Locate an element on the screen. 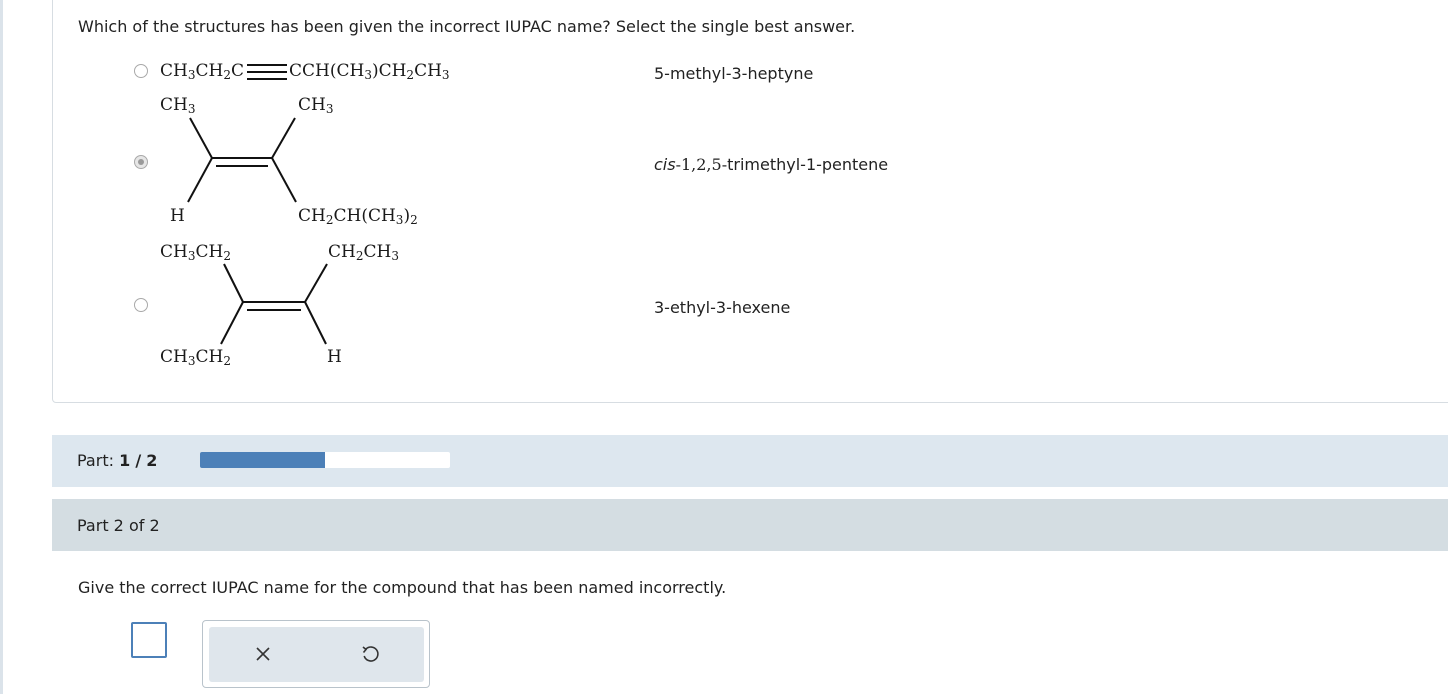 The height and width of the screenshot is (694, 1448). option-3-top-left-group: CH3CH2 is located at coordinates (195, 252).